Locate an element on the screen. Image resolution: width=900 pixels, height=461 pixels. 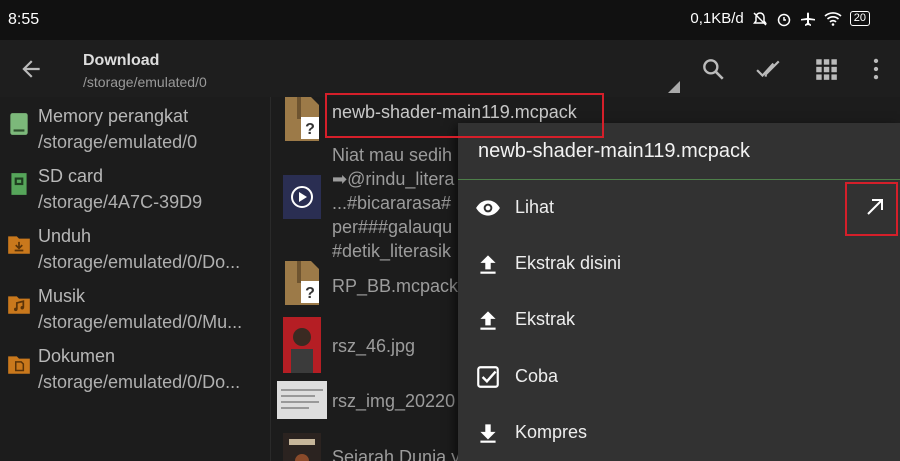
sidebar-item-sd-card: SD card /storage/4A7C-39D9 is located at coordinates (135, 187).